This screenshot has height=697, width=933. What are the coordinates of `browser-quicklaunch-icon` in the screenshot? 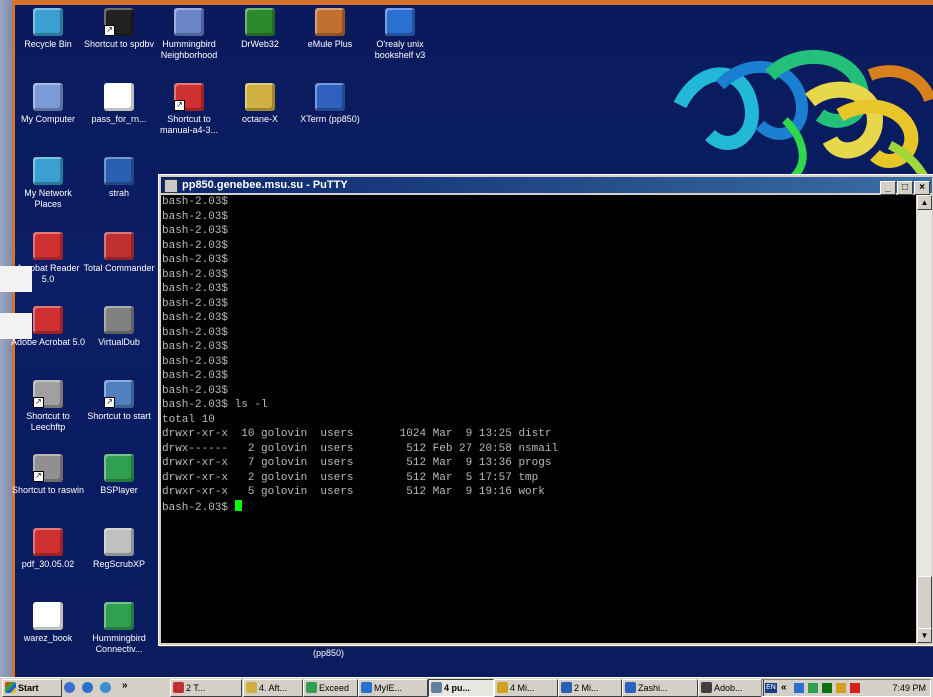 It's located at (87, 687).